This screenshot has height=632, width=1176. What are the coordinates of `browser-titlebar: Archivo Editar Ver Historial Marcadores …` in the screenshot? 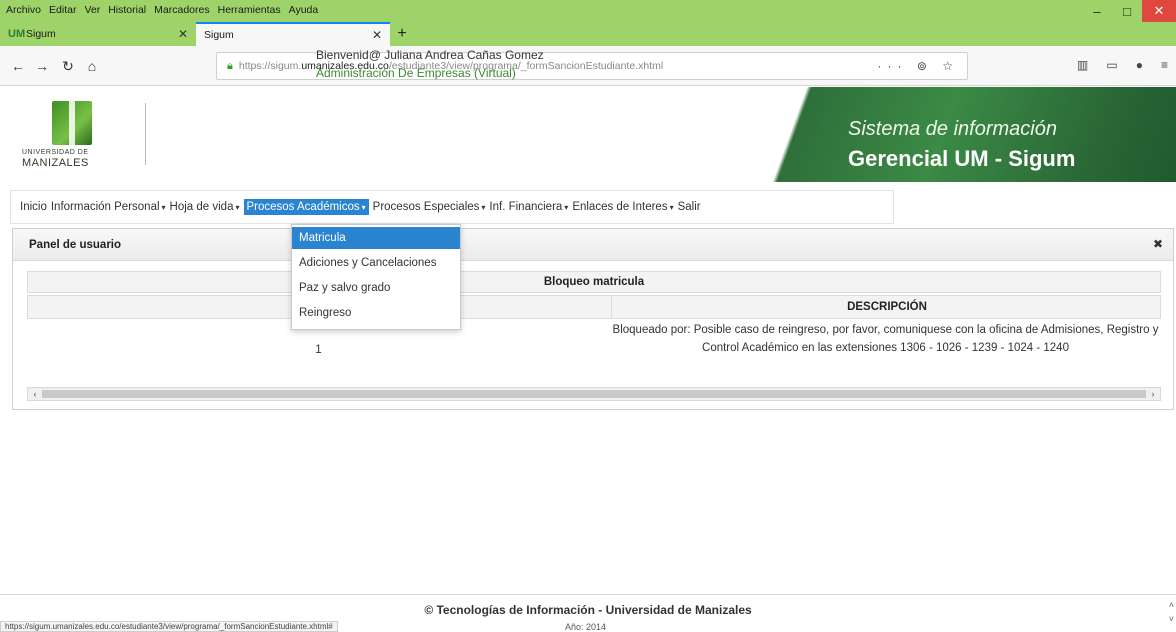 It's located at (588, 23).